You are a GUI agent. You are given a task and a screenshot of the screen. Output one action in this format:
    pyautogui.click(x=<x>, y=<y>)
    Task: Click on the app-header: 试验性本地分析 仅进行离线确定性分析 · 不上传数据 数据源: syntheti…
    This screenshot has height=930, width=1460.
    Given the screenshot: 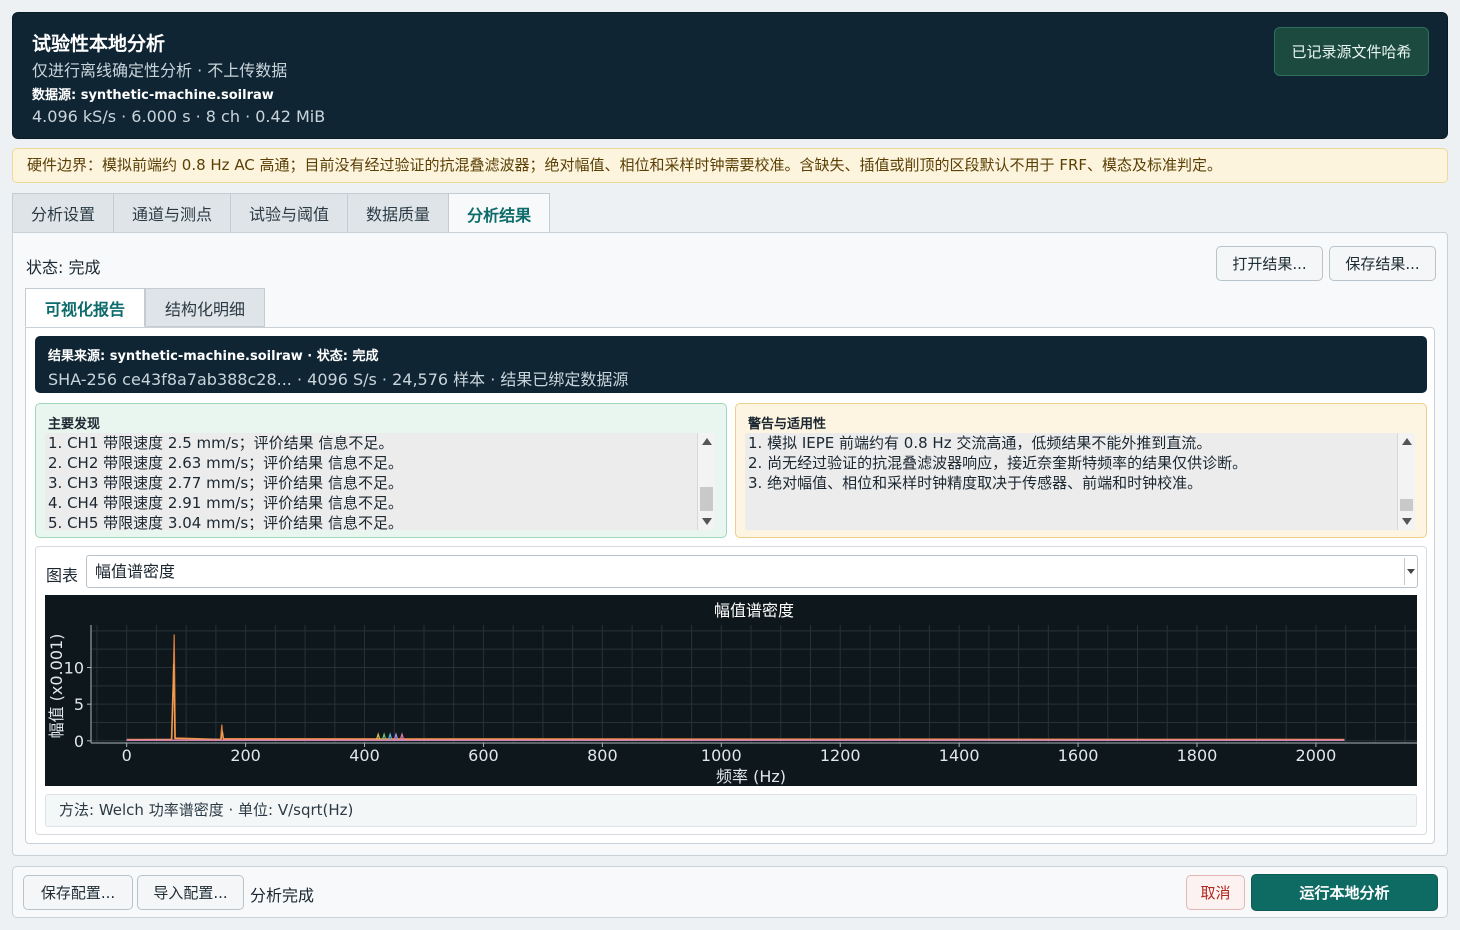 What is the action you would take?
    pyautogui.click(x=730, y=75)
    